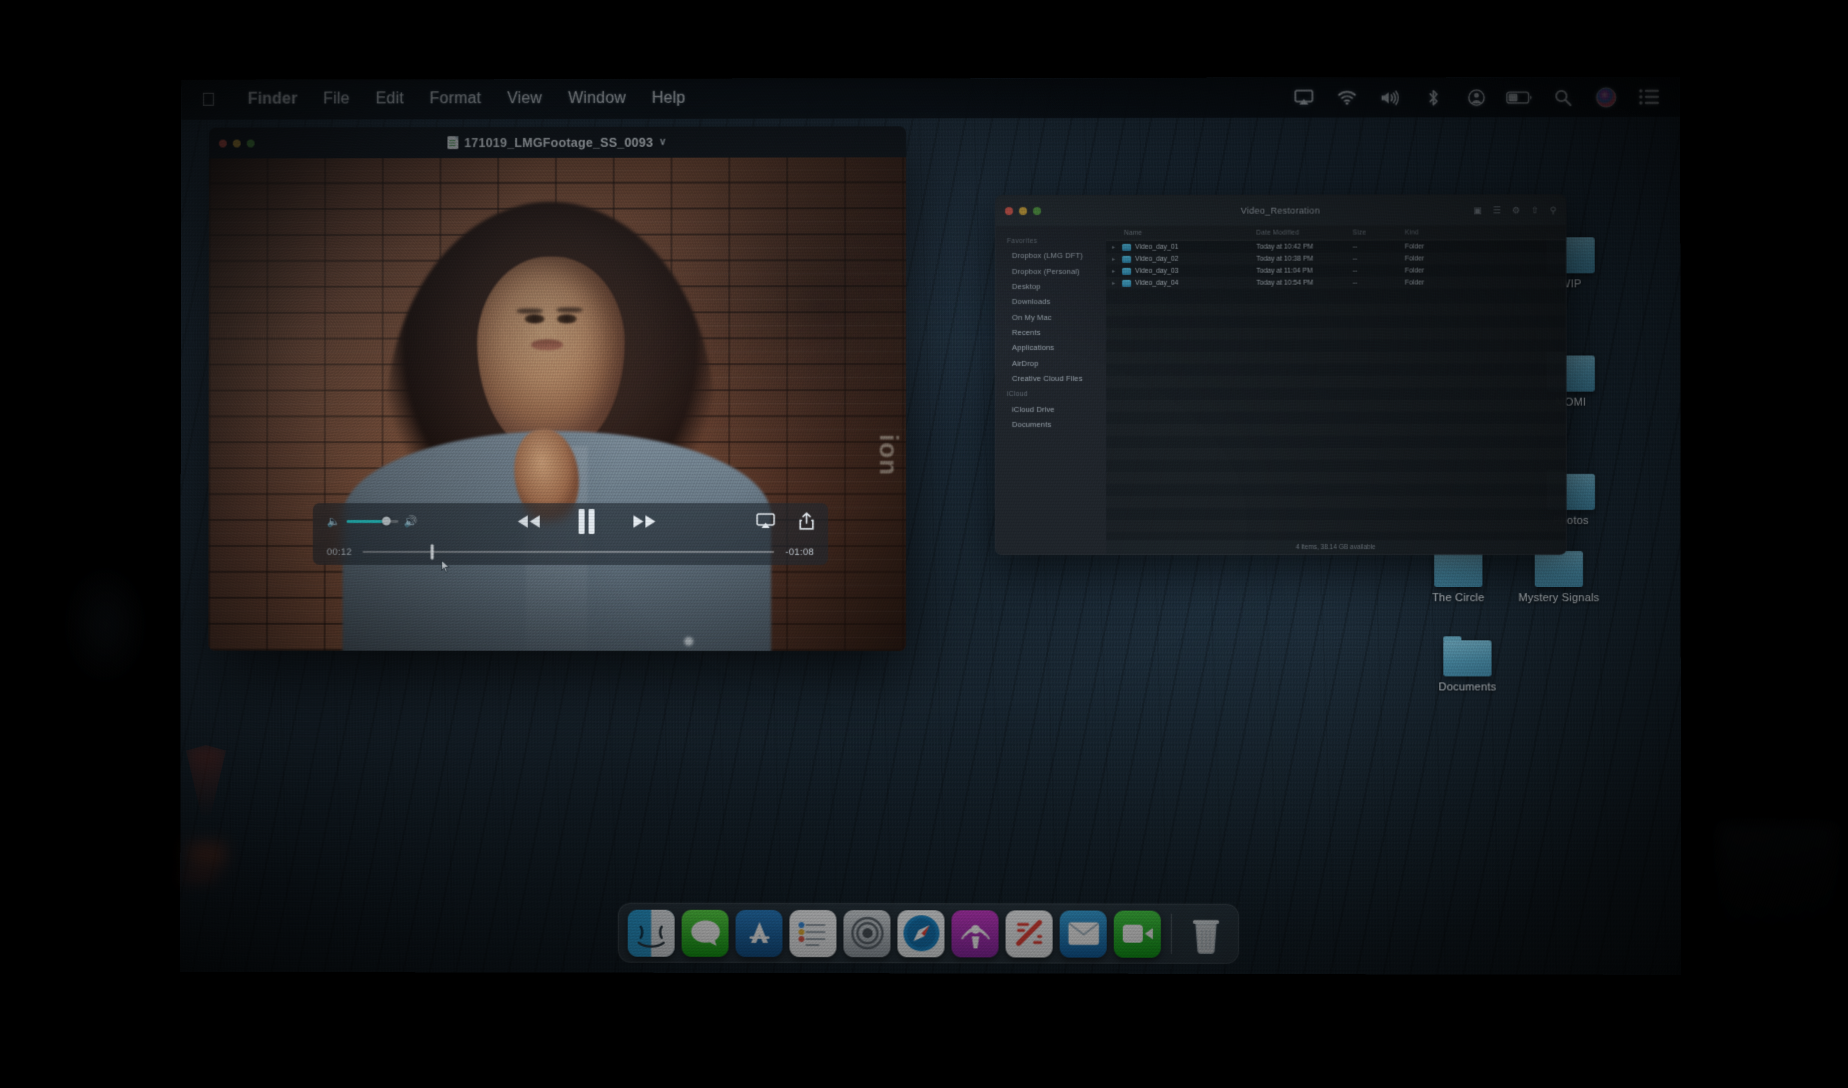  What do you see at coordinates (273, 100) in the screenshot?
I see `menu-item-finder: Finder` at bounding box center [273, 100].